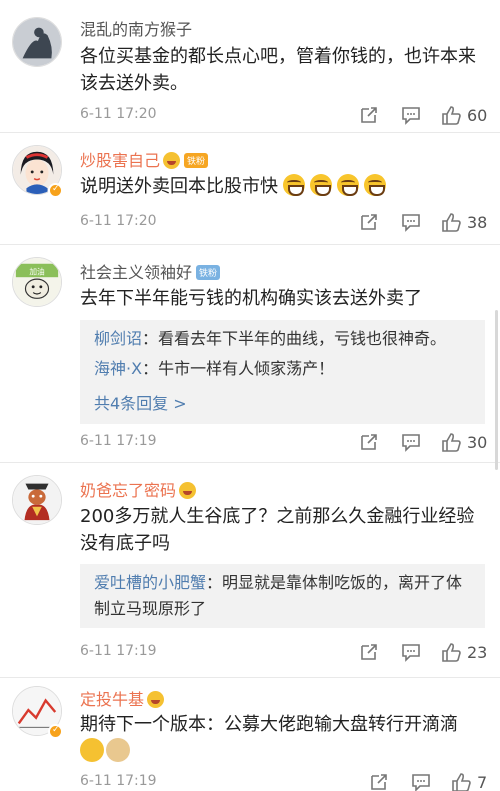 The width and height of the screenshot is (500, 791). Describe the element at coordinates (277, 530) in the screenshot. I see `comment-text: 200多万就人生谷底了？之前那么久金融行业经验没有底子吗` at that location.